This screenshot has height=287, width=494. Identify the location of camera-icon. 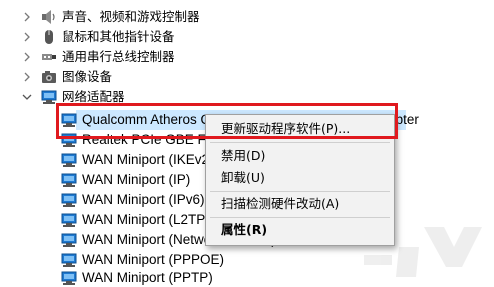
(49, 77).